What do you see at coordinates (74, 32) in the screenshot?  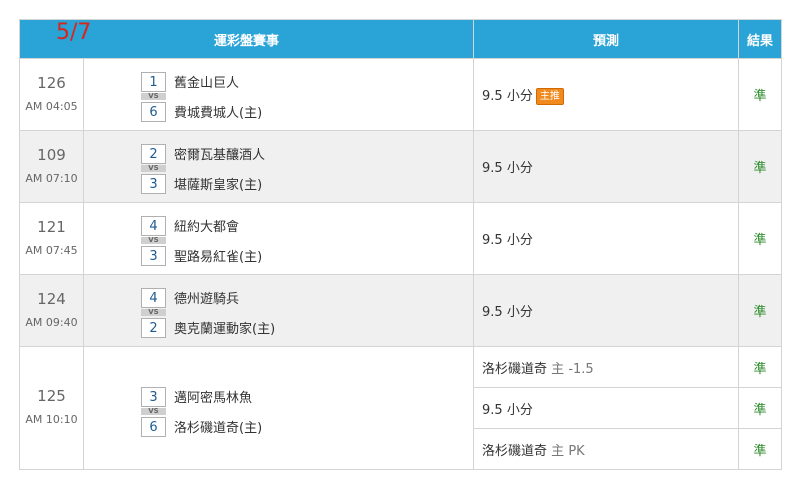 I see `date-label: 5/7` at bounding box center [74, 32].